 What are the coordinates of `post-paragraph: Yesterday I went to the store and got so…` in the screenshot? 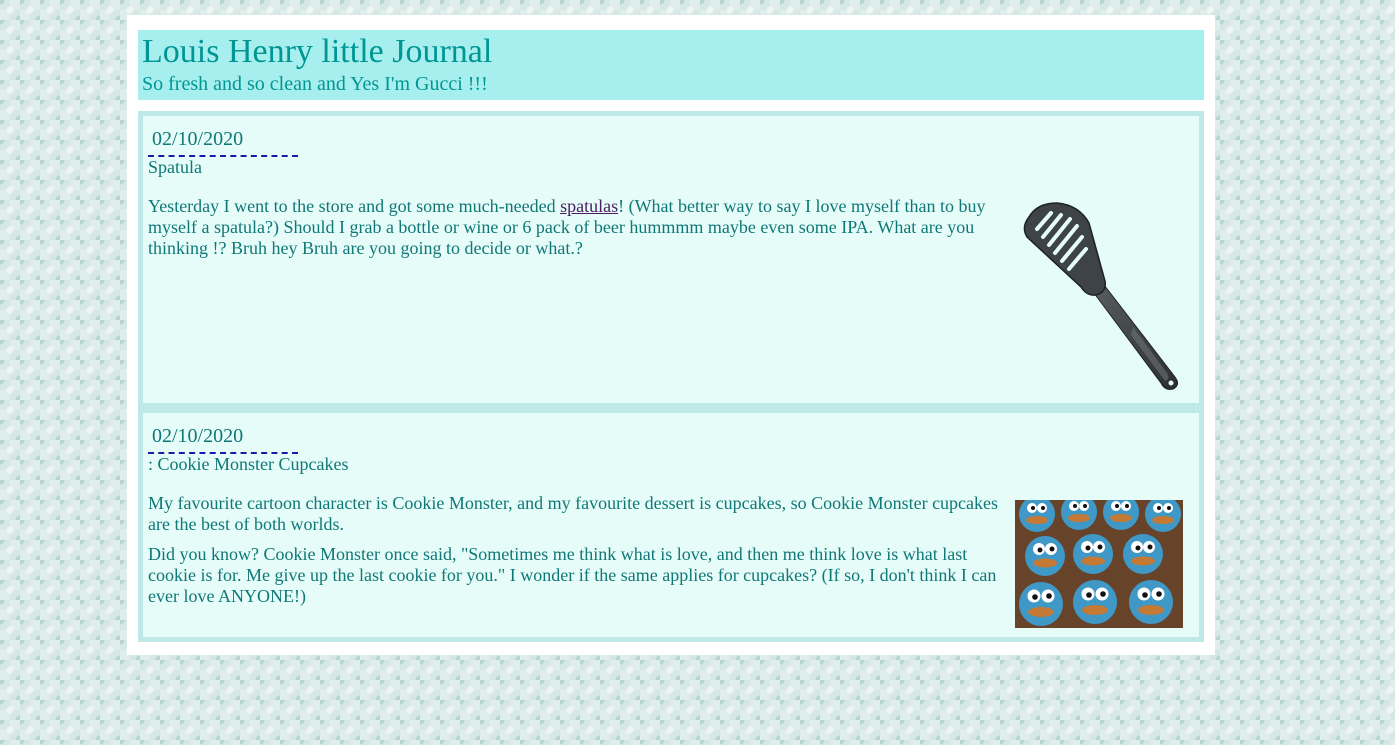 It's located at (578, 227).